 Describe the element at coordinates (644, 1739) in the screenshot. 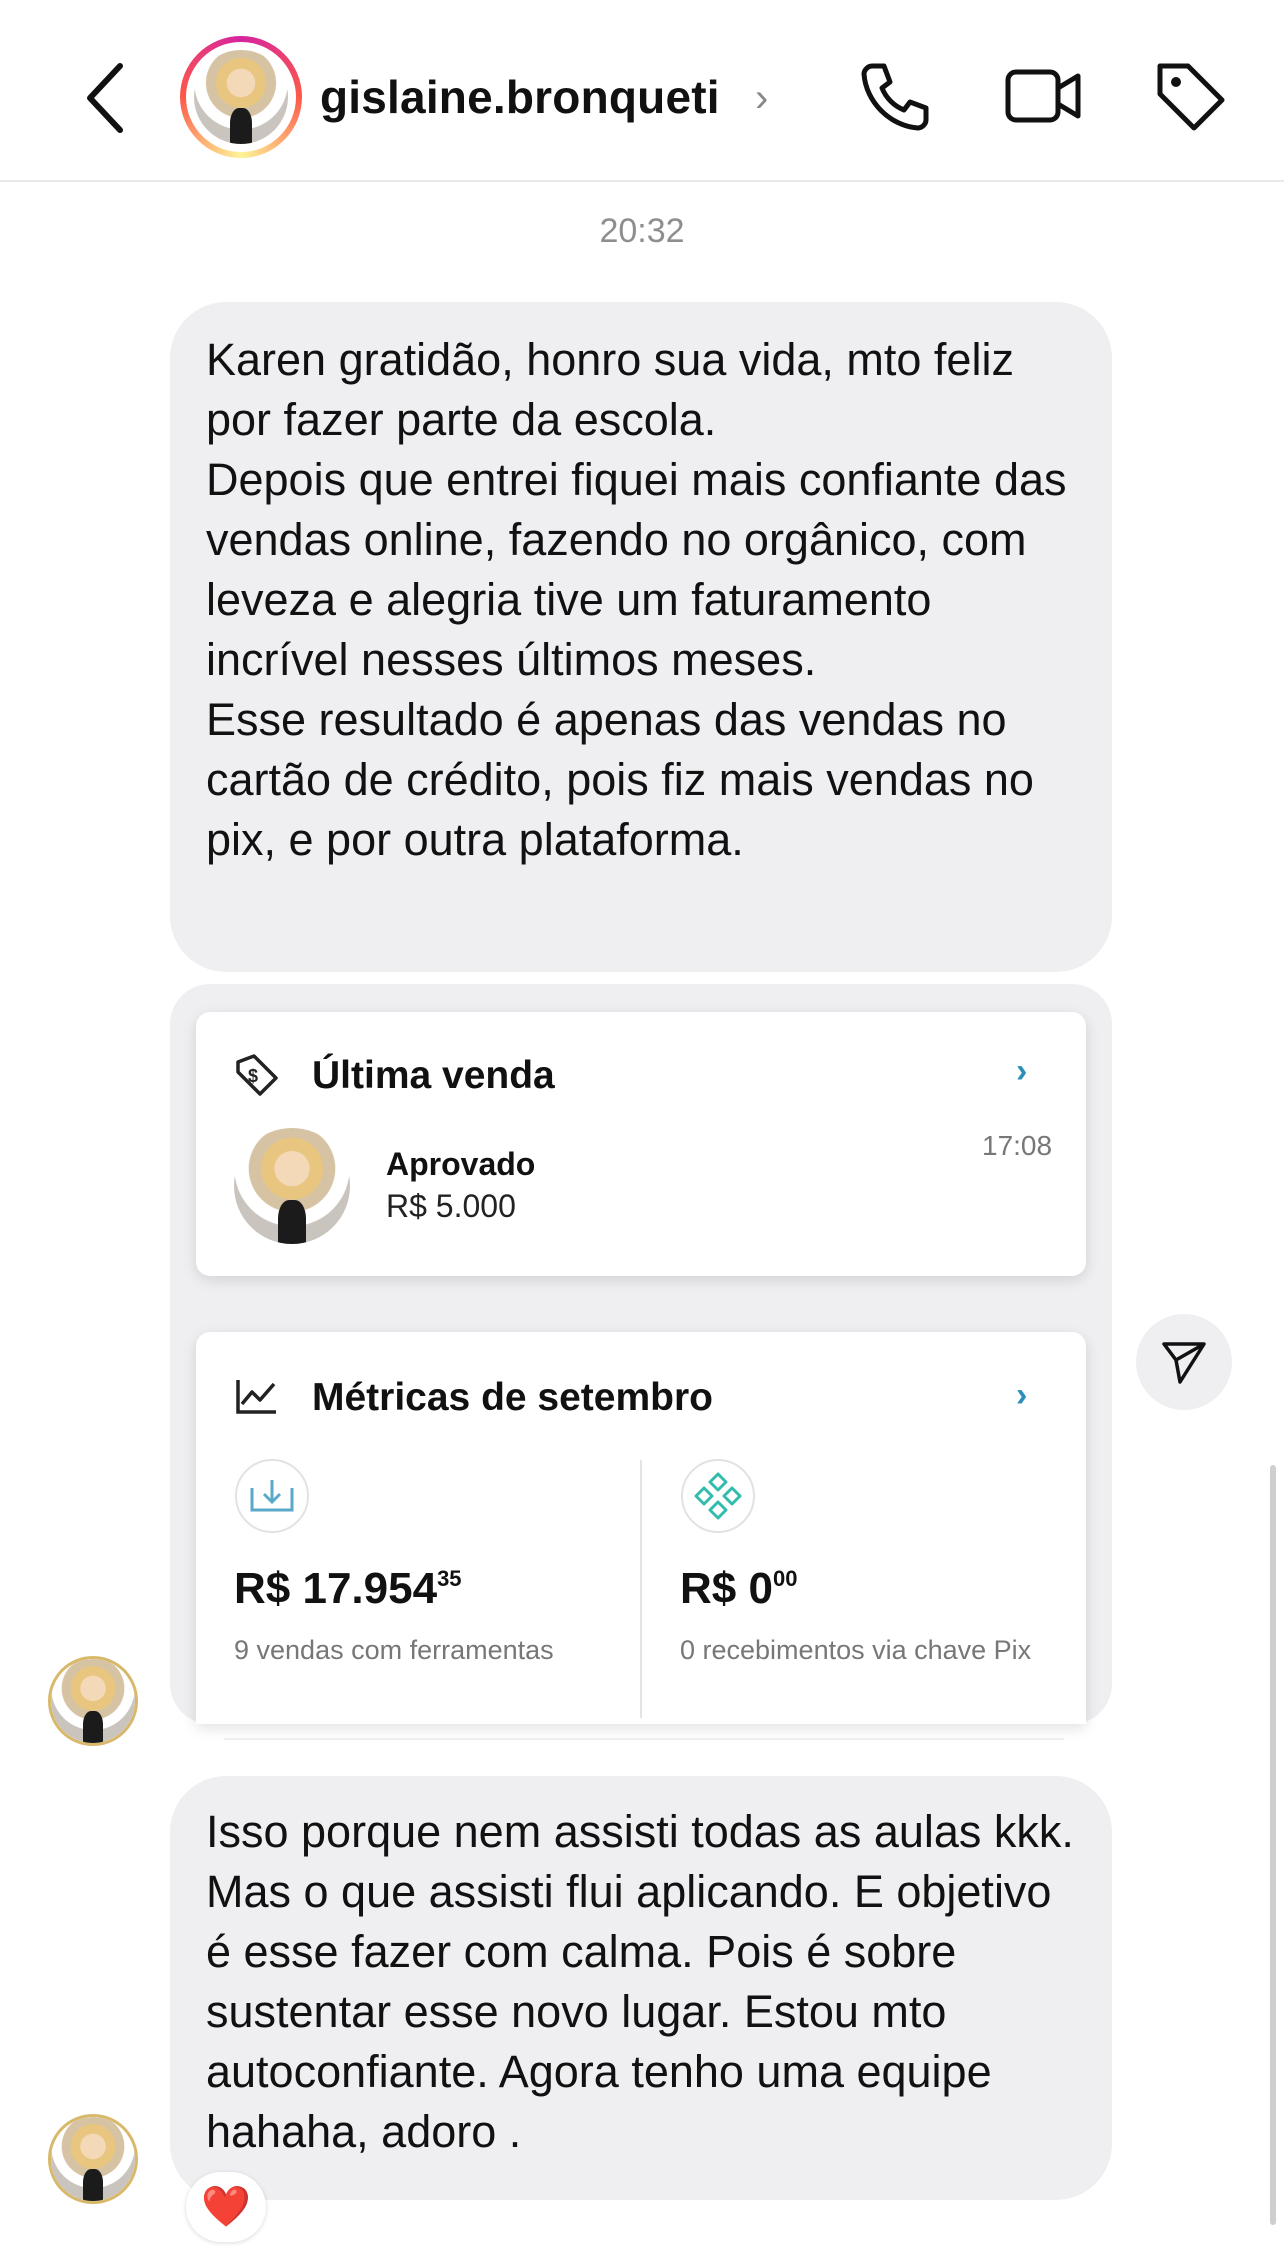

I see `image-bottom-divider` at that location.